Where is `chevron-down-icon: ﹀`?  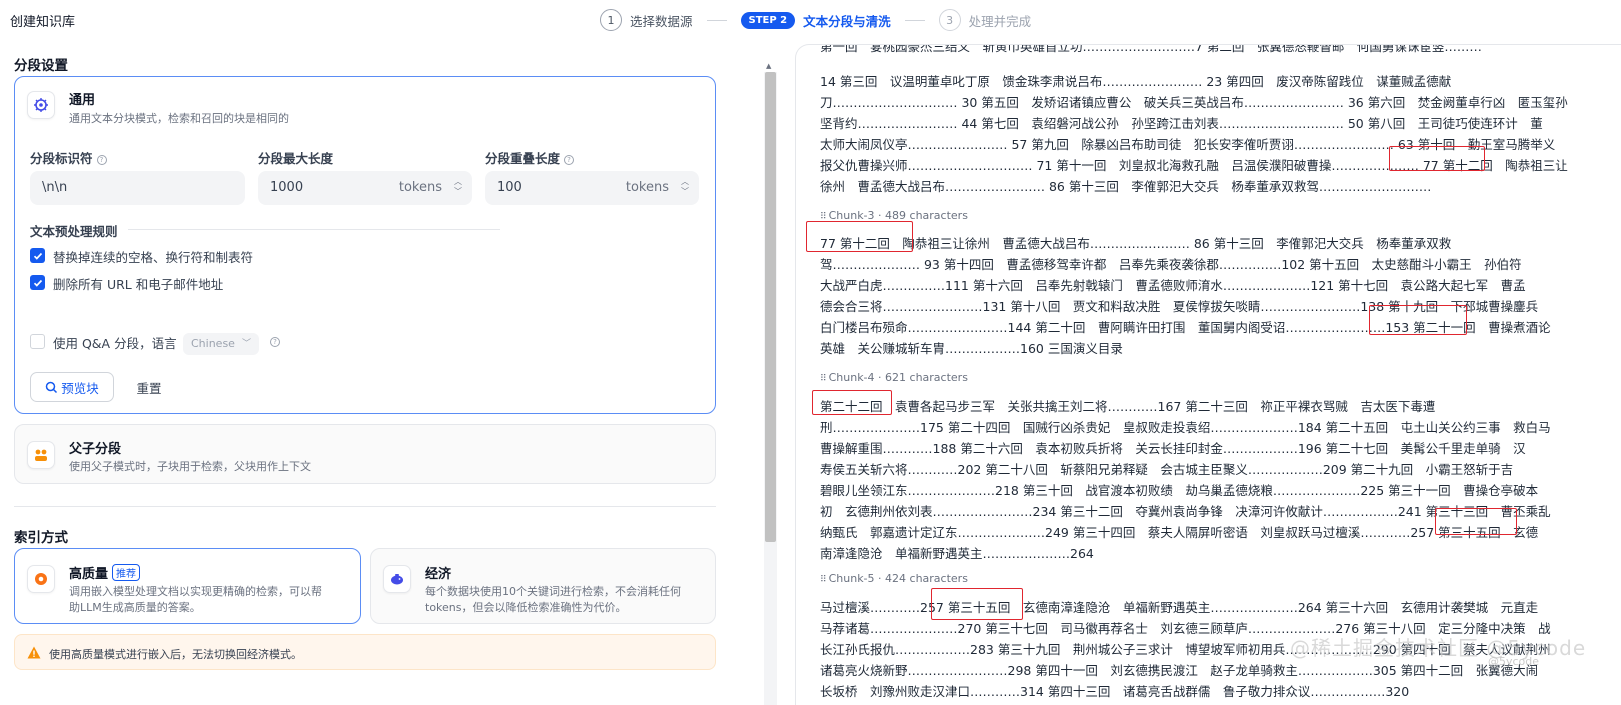 chevron-down-icon: ﹀ is located at coordinates (246, 344).